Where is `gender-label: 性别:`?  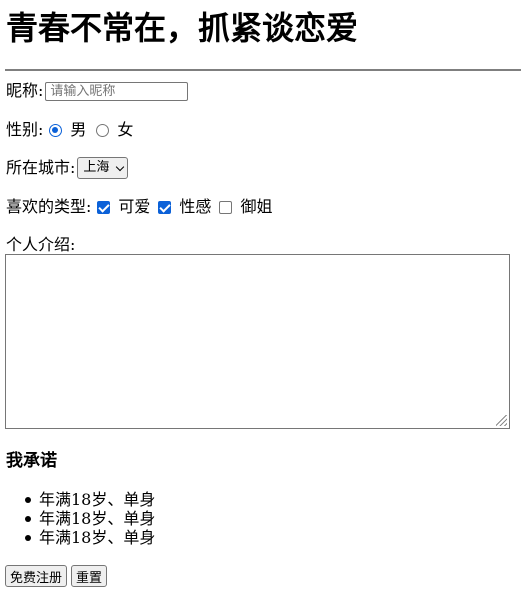 gender-label: 性别: is located at coordinates (25, 129).